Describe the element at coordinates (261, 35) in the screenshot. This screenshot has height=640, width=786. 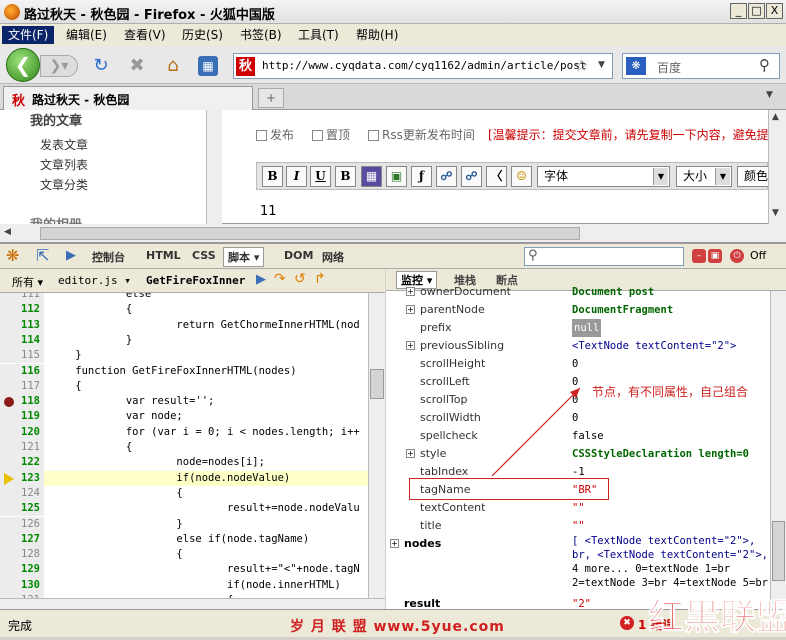
I see `menu-bookmarks: 书签(B)` at that location.